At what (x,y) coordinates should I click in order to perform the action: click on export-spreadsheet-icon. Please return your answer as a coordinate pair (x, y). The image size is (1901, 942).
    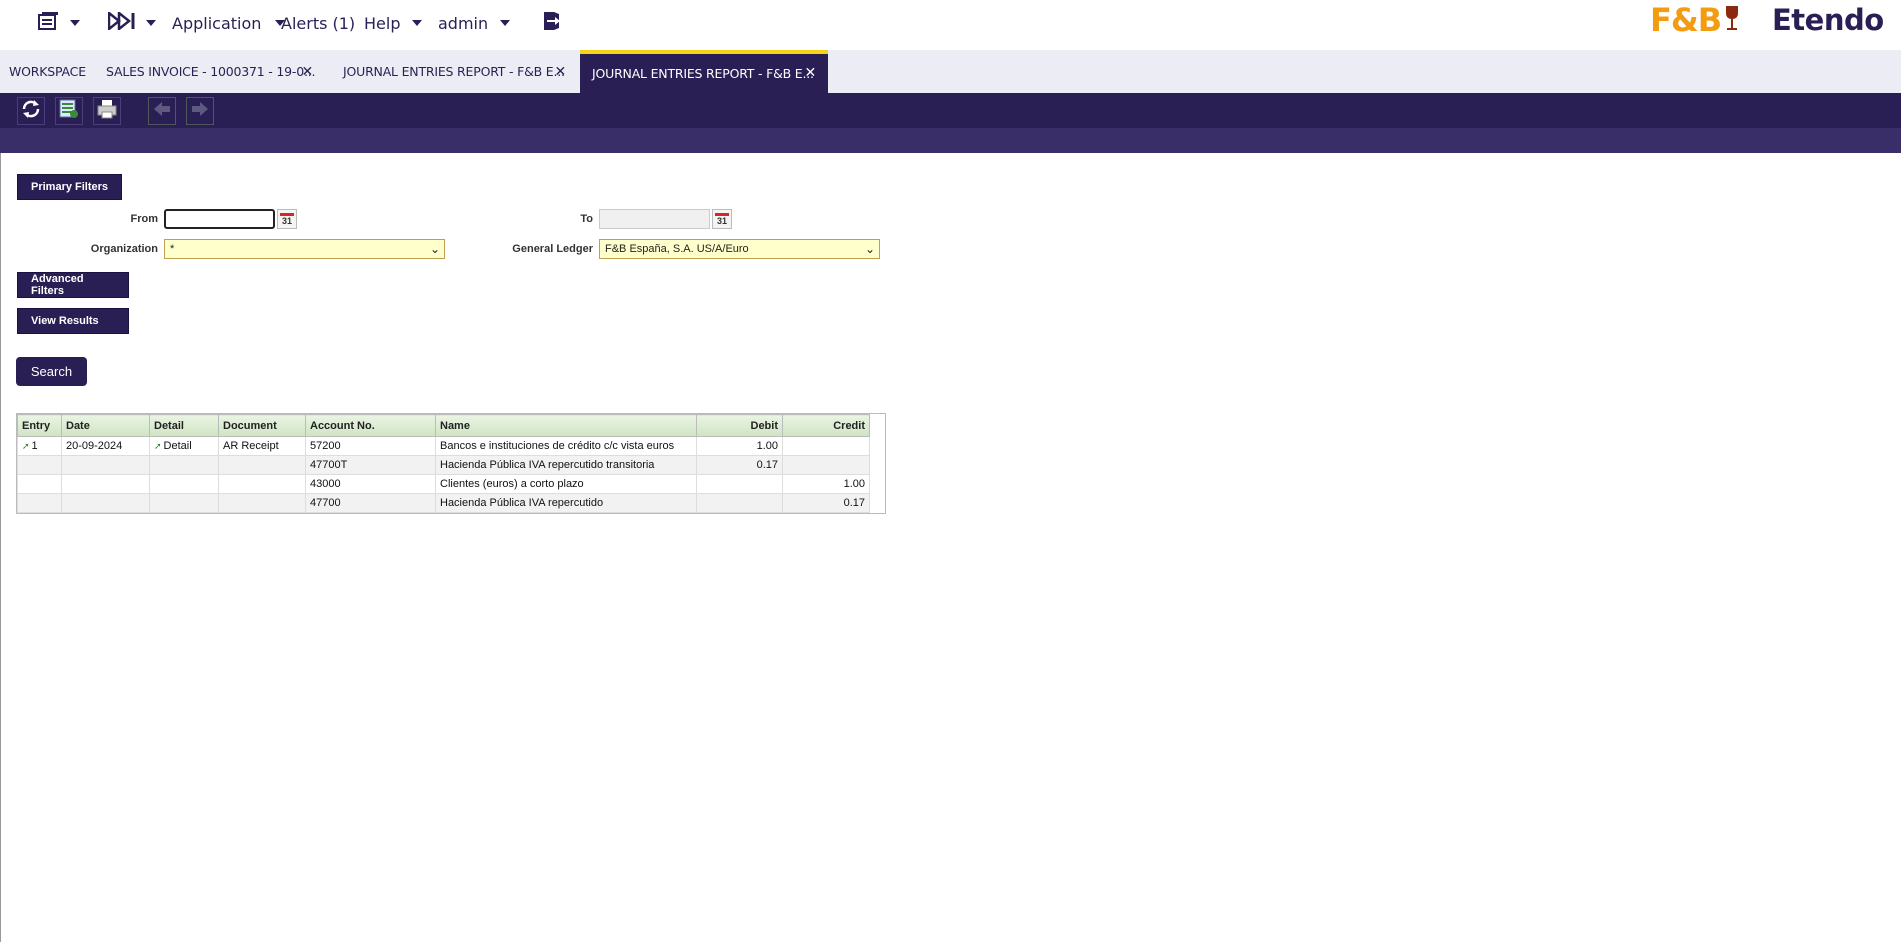
    Looking at the image, I should click on (69, 111).